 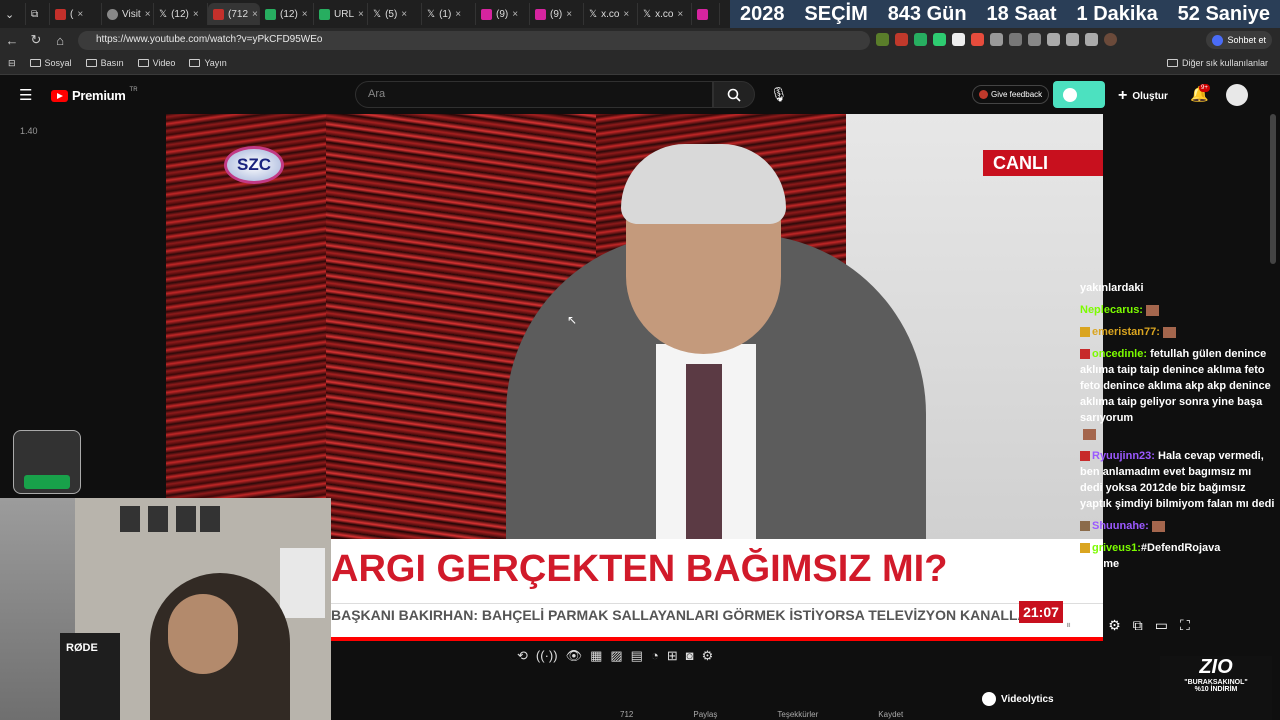 What do you see at coordinates (47, 482) in the screenshot?
I see `jar-contents` at bounding box center [47, 482].